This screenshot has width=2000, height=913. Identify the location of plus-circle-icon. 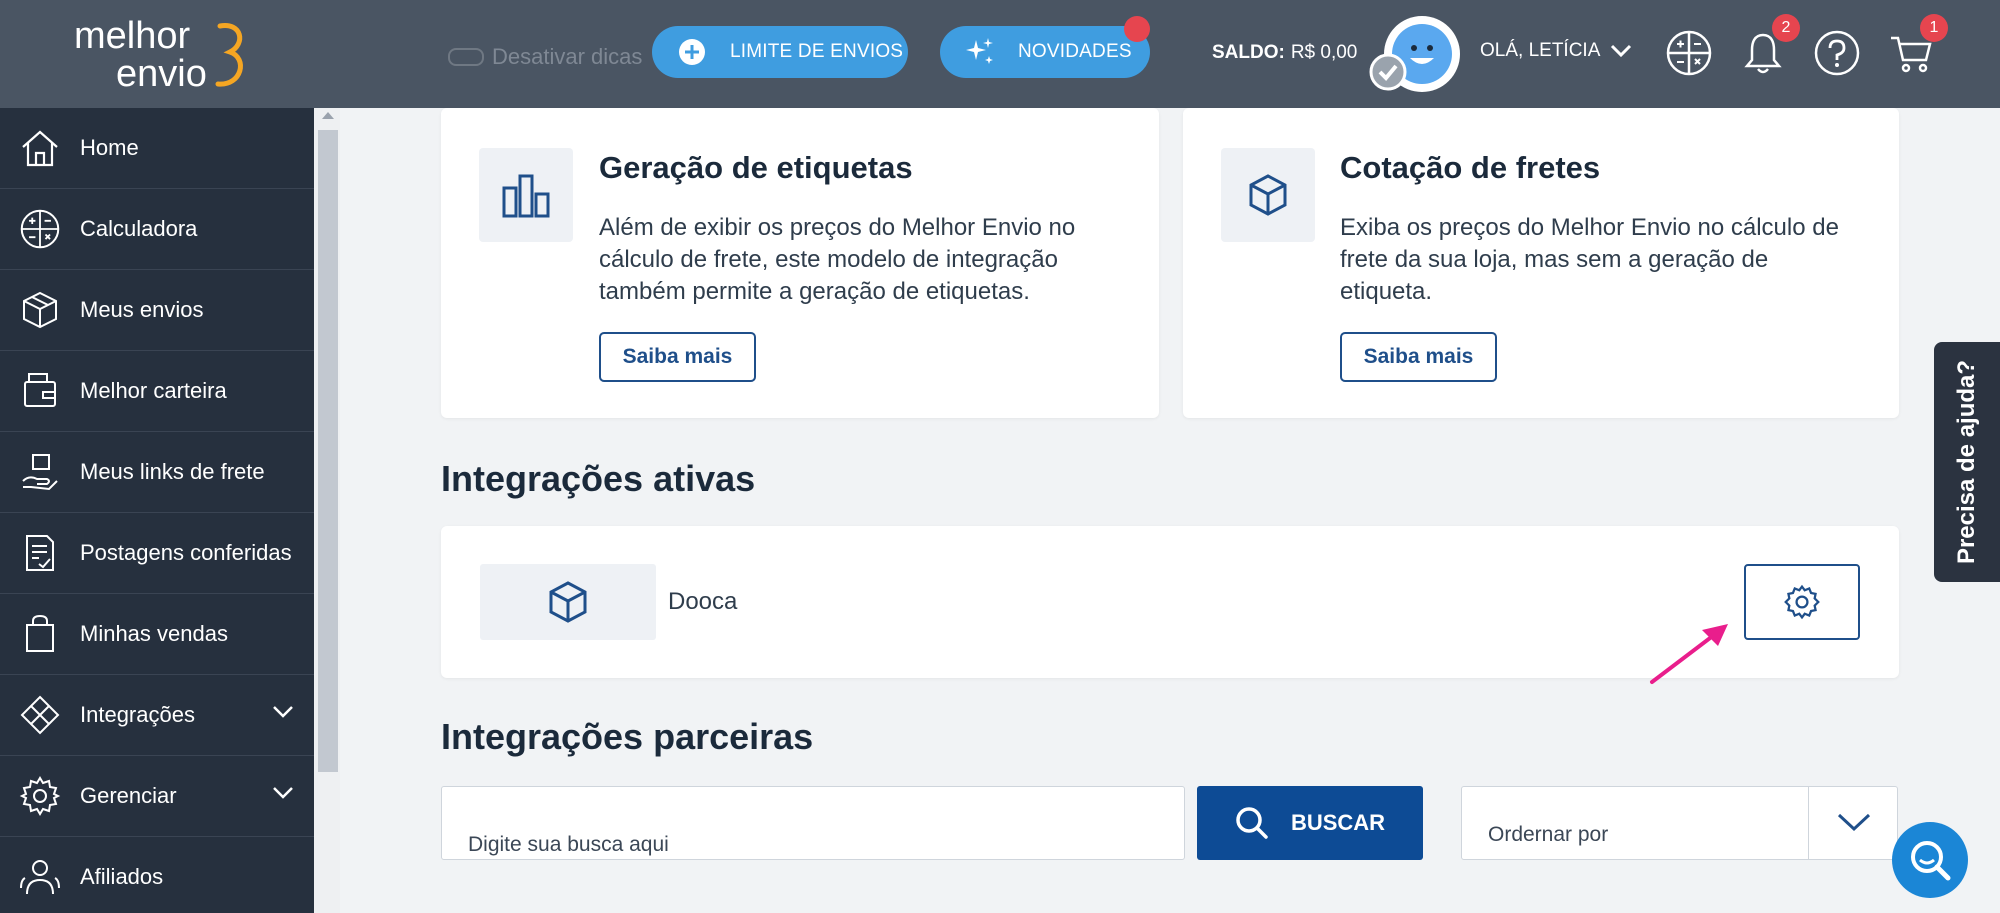
(692, 52).